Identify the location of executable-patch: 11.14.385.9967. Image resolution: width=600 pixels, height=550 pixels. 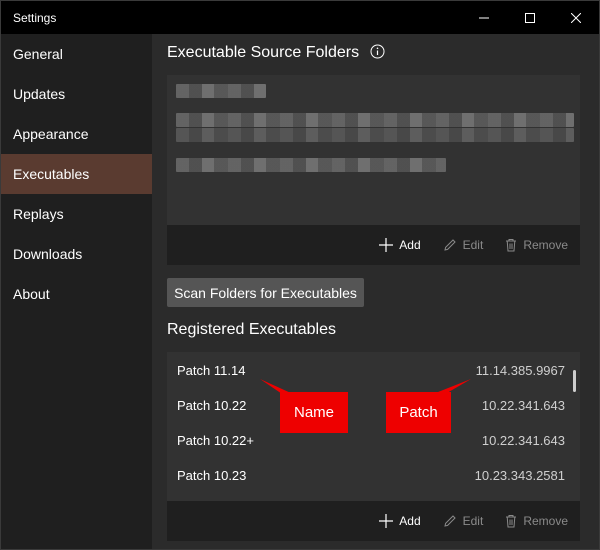
(520, 370).